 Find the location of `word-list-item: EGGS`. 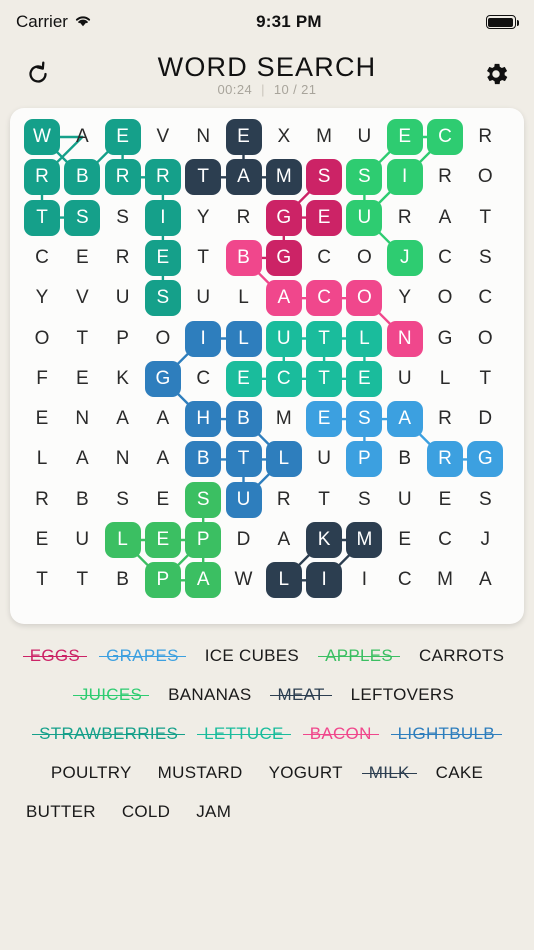

word-list-item: EGGS is located at coordinates (55, 656).